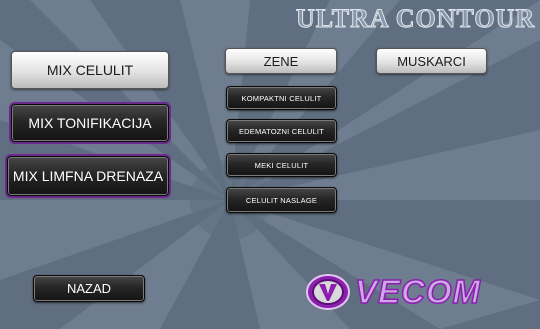  What do you see at coordinates (88, 176) in the screenshot?
I see `mix-limfna-drenaza-button: MIX LIMFNA DRENAZA` at bounding box center [88, 176].